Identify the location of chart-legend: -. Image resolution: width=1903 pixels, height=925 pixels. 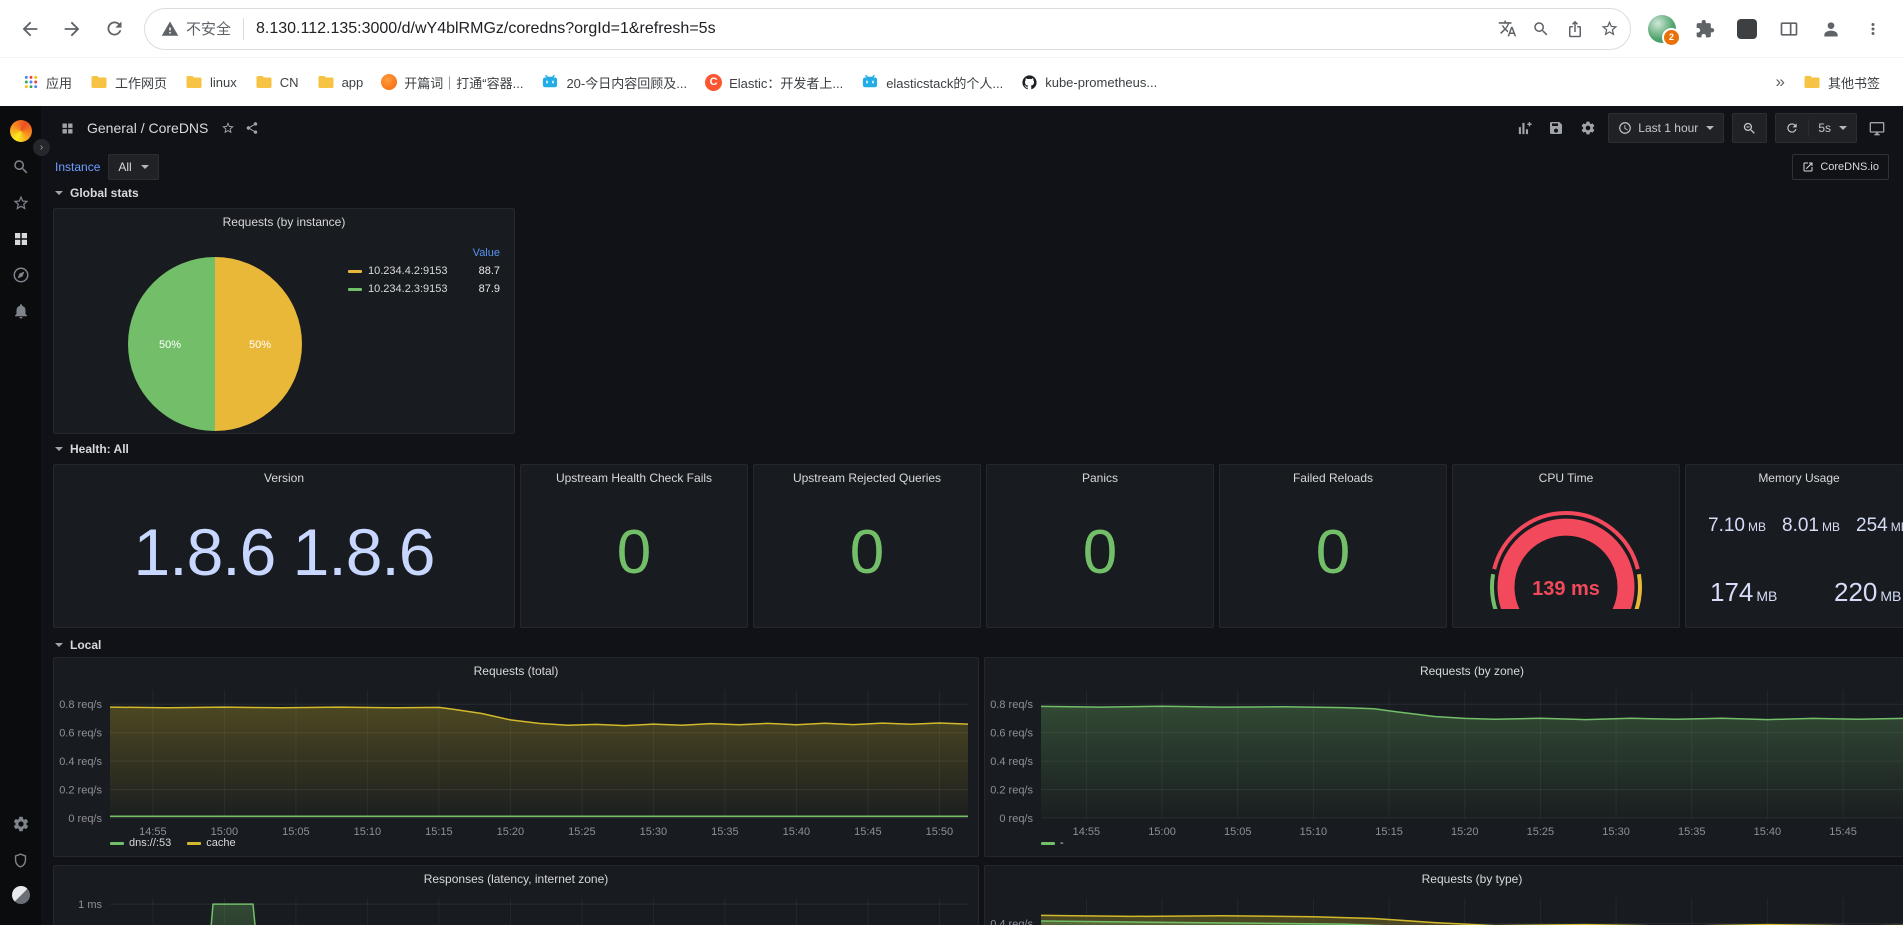
(1052, 843).